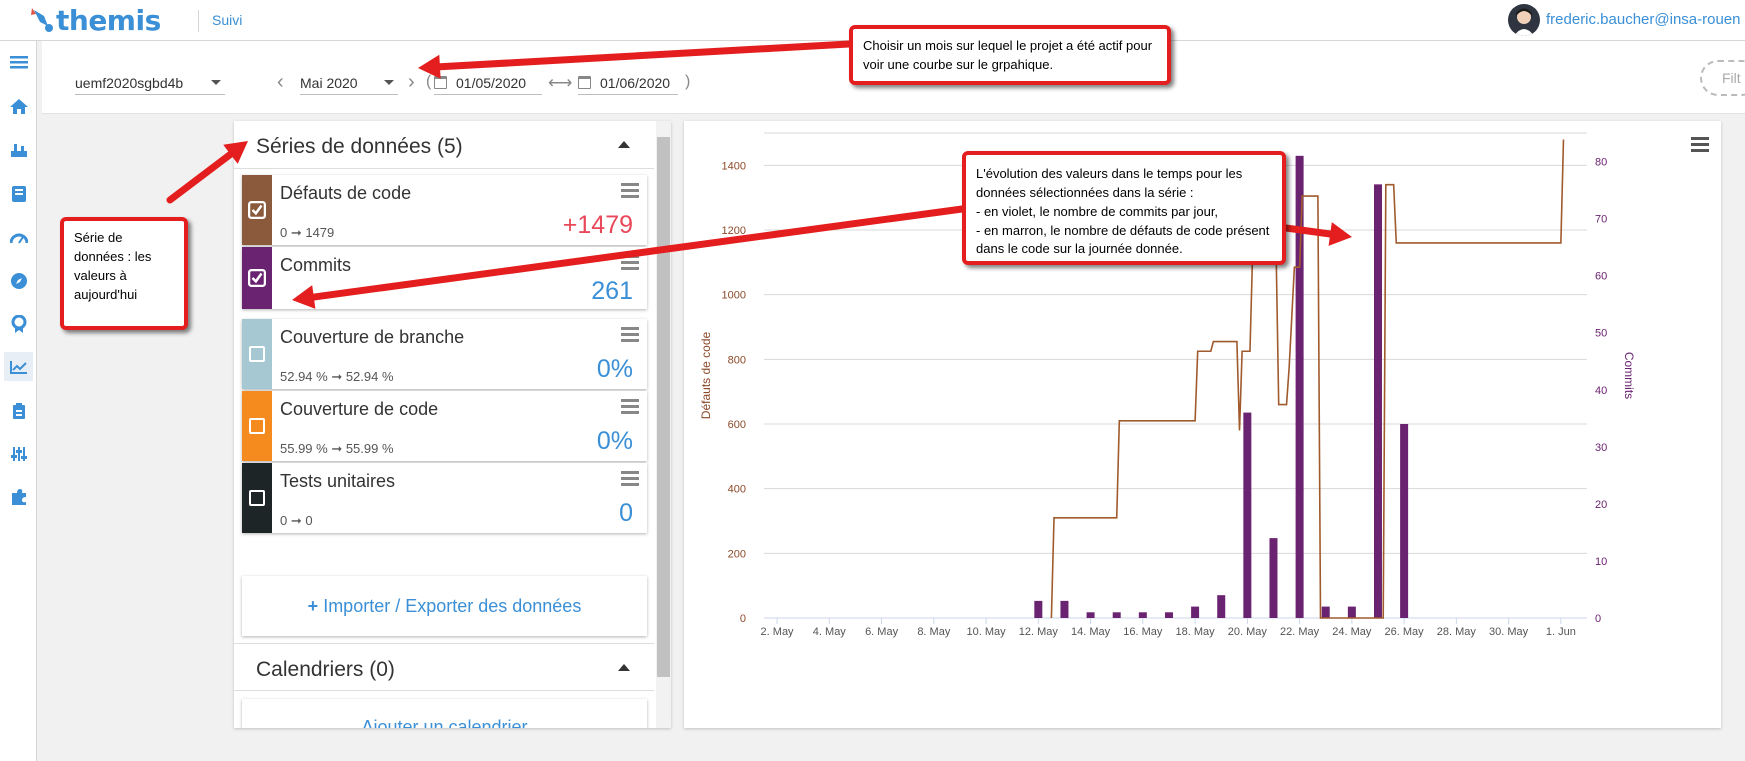  Describe the element at coordinates (18, 61) in the screenshot. I see `menu-icon` at that location.